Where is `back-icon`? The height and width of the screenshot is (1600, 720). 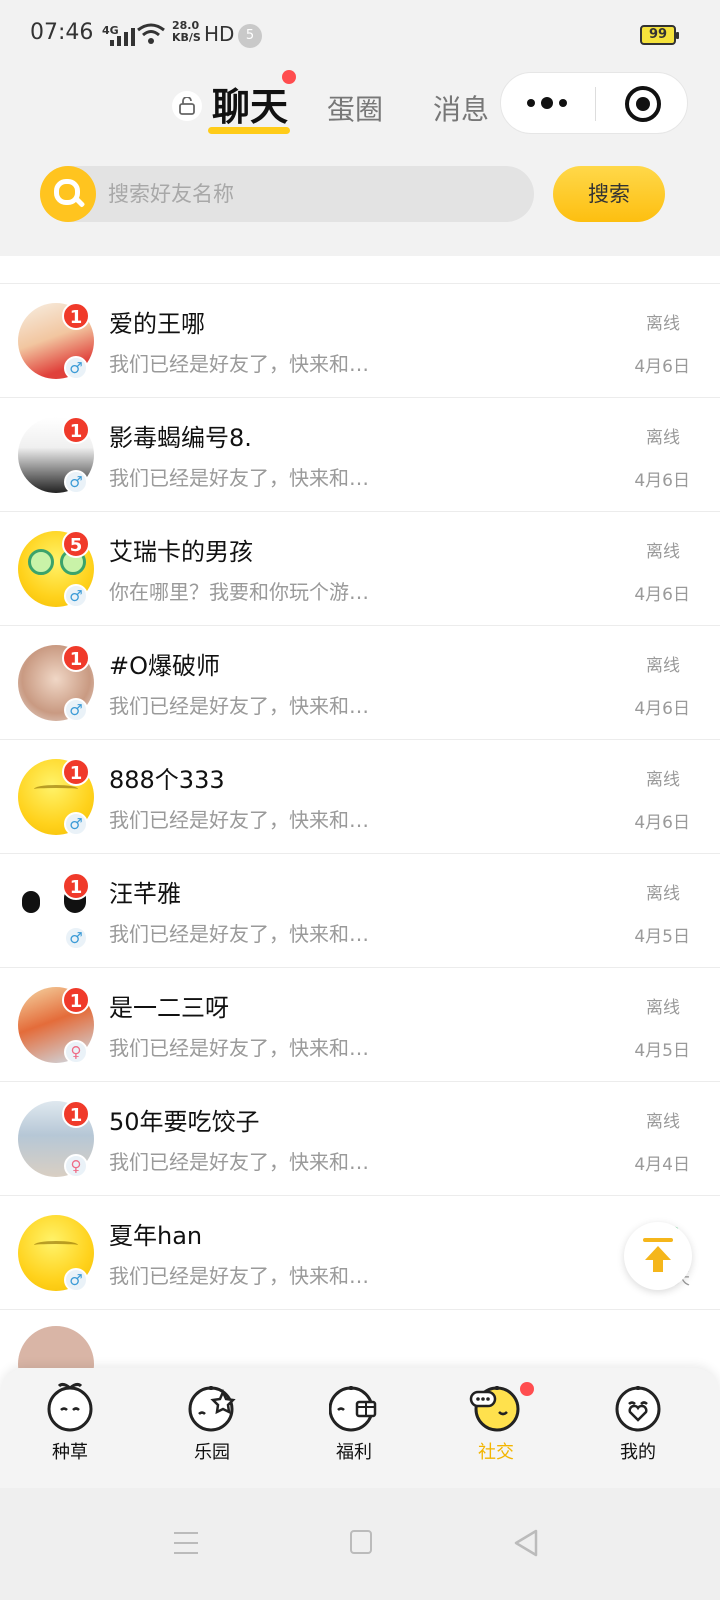
back-icon is located at coordinates (526, 1543).